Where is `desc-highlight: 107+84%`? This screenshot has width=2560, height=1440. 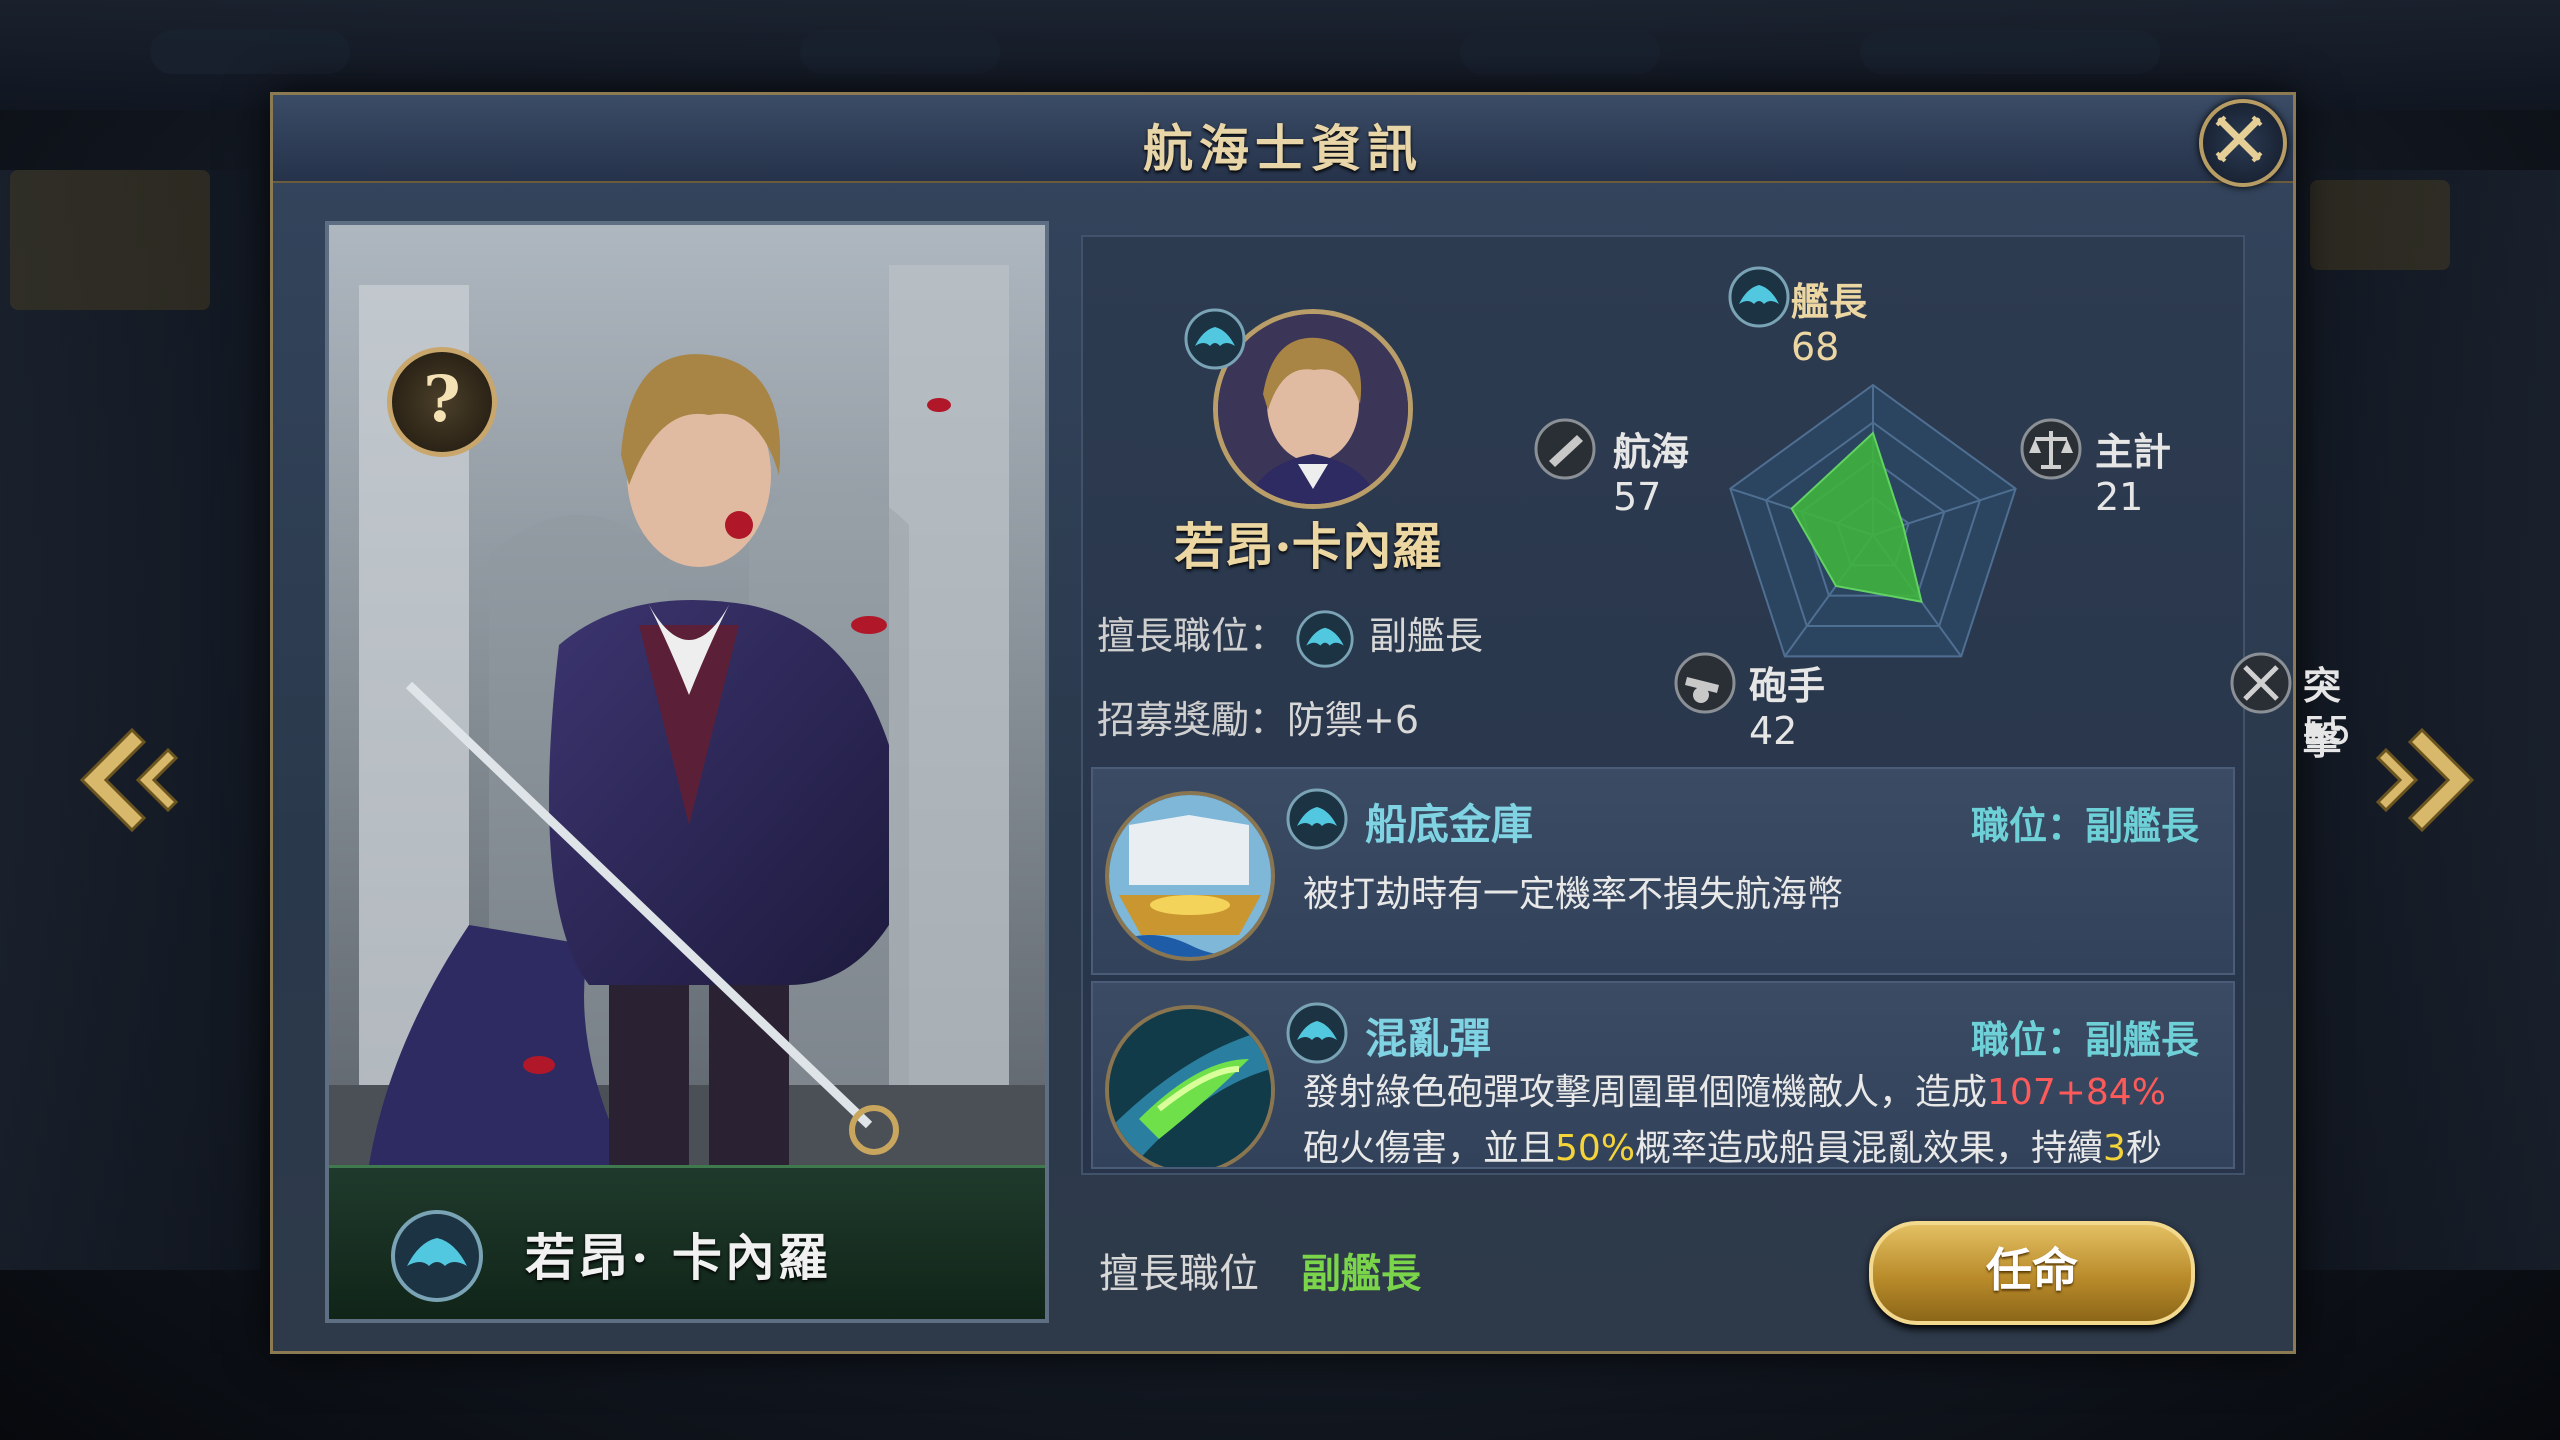
desc-highlight: 107+84% is located at coordinates (2076, 1092).